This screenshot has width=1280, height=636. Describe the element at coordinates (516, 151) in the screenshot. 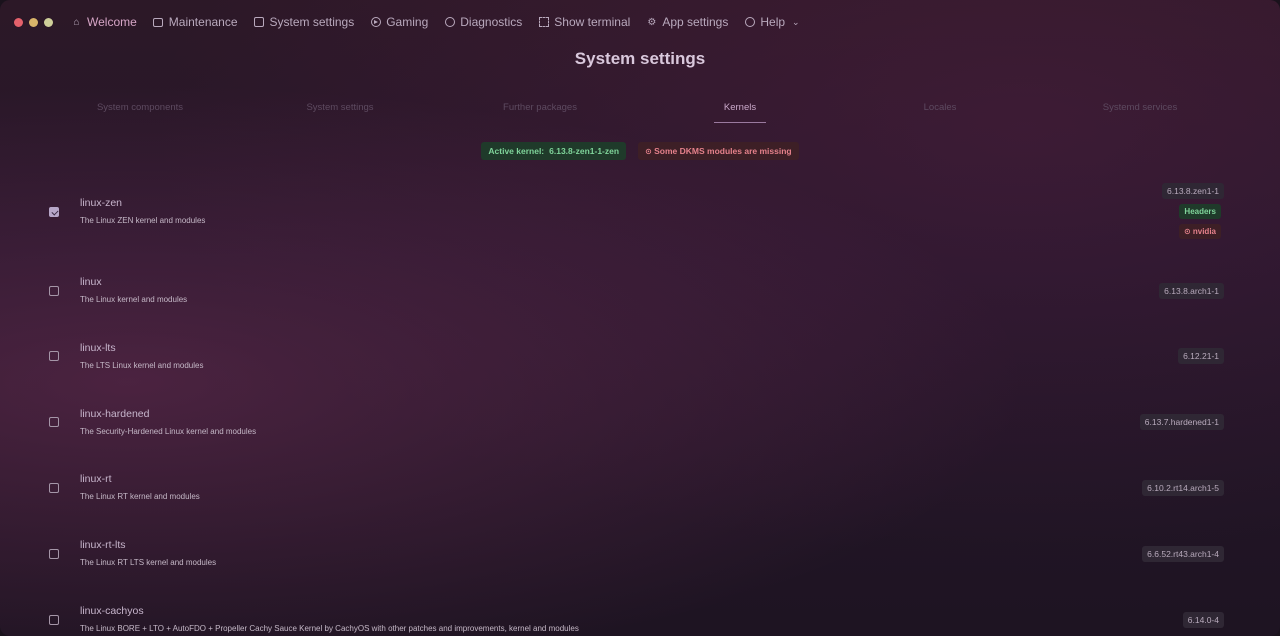

I see `active-kernel-label: Active kernel:` at that location.